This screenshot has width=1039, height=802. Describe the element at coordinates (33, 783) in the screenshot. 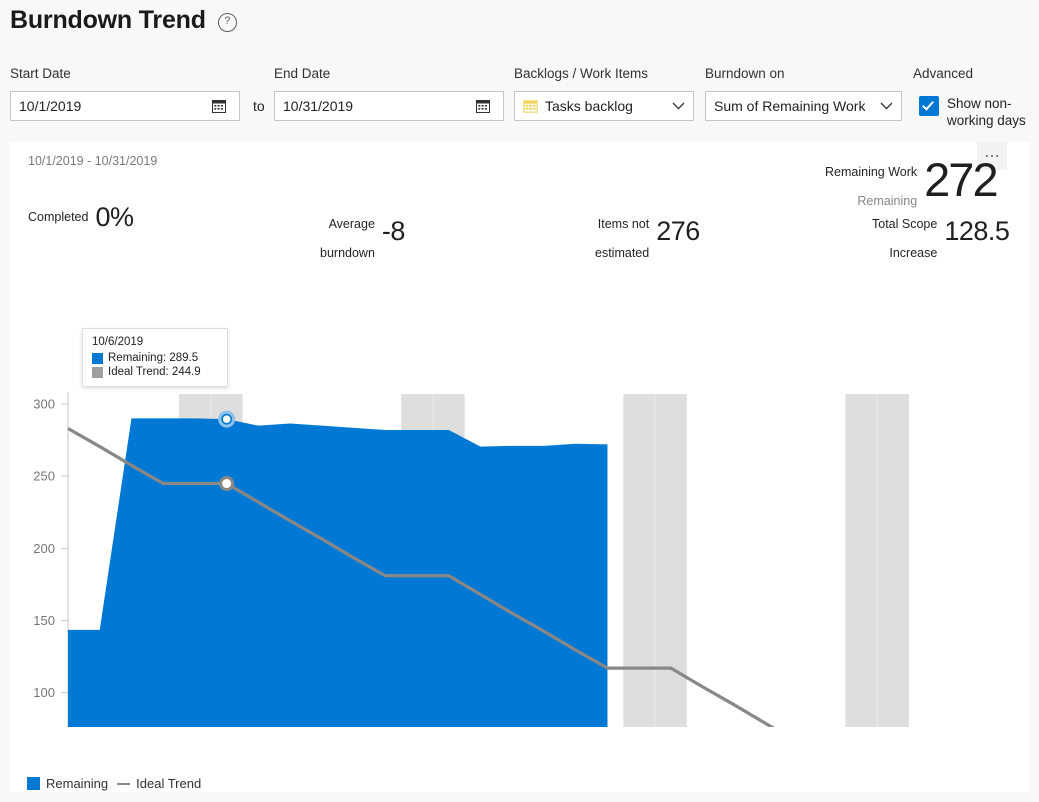

I see `legend-swatch-remaining` at that location.